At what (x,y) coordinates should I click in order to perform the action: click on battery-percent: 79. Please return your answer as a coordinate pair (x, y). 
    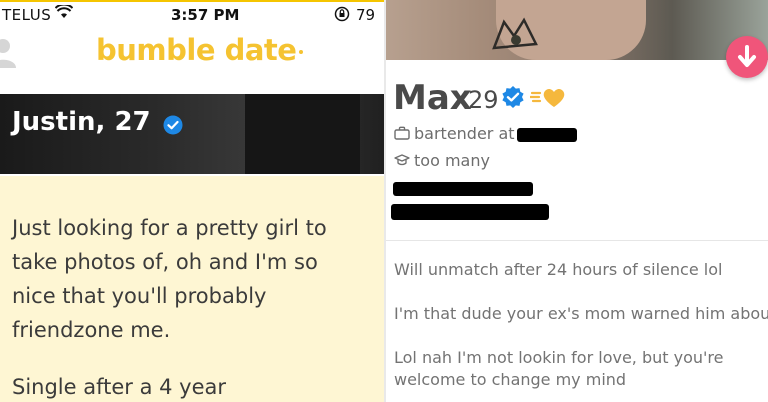
    Looking at the image, I should click on (366, 15).